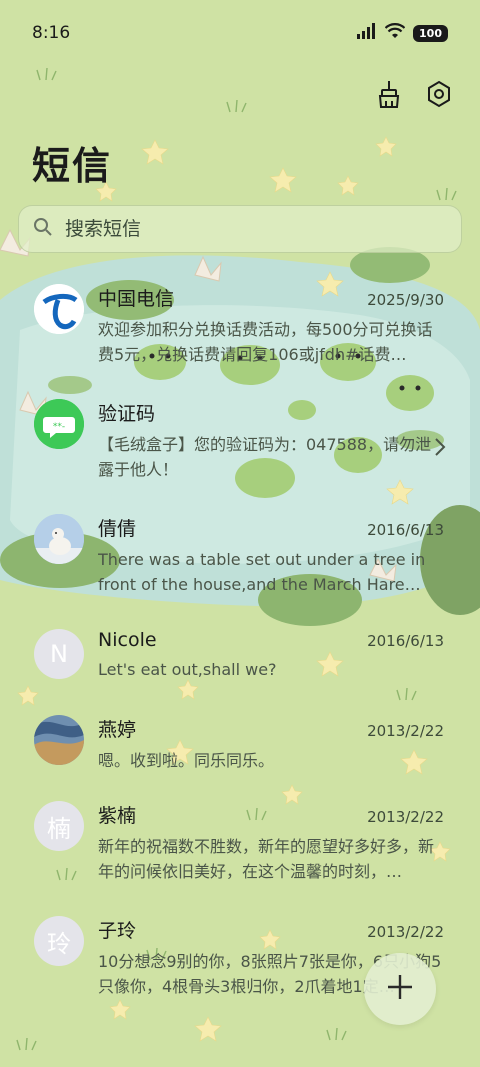 The height and width of the screenshot is (1067, 480). What do you see at coordinates (439, 94) in the screenshot?
I see `gear-icon` at bounding box center [439, 94].